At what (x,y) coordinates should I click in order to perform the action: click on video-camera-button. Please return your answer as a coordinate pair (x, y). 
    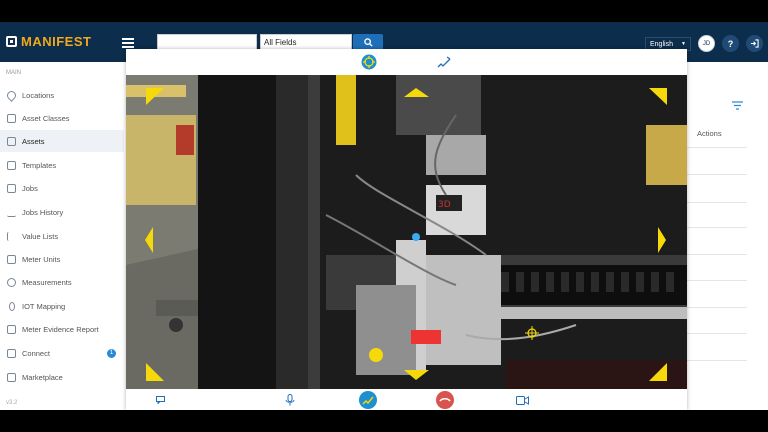
    Looking at the image, I should click on (522, 400).